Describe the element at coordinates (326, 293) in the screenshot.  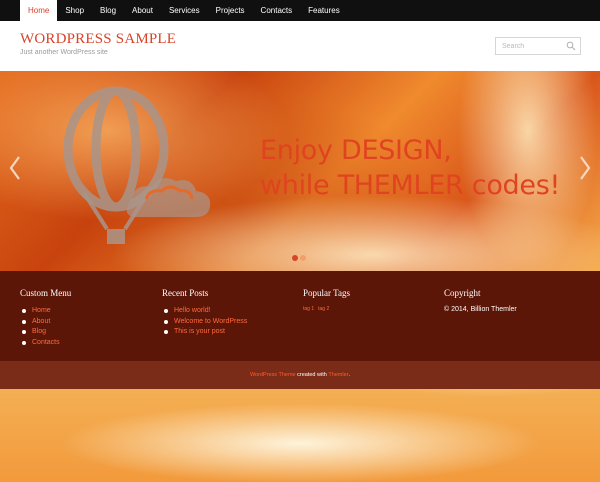
I see `popular-tags-title: Popular Tags` at that location.